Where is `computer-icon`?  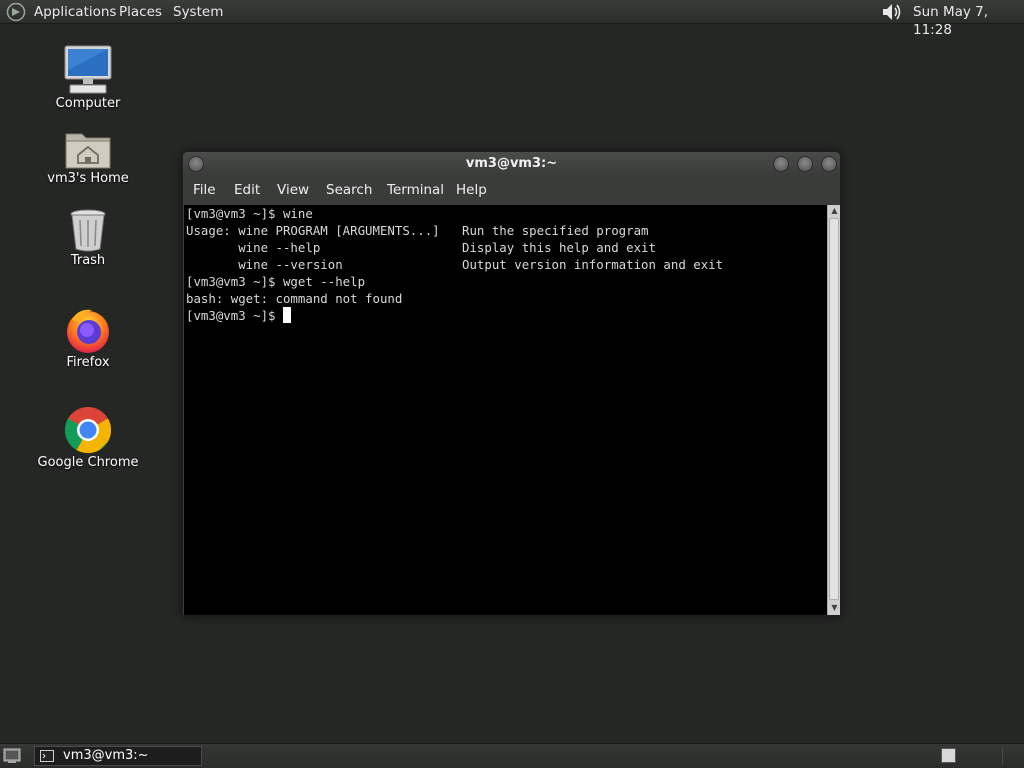 computer-icon is located at coordinates (88, 69).